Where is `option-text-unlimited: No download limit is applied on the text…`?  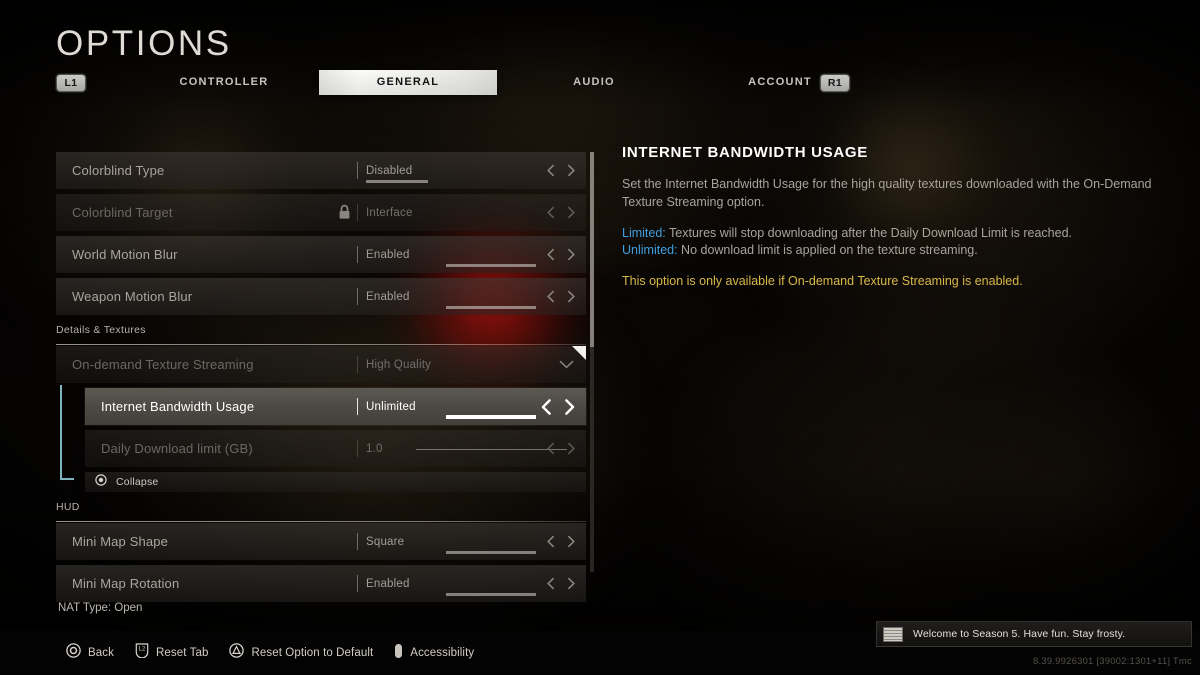 option-text-unlimited: No download limit is applied on the text… is located at coordinates (827, 250).